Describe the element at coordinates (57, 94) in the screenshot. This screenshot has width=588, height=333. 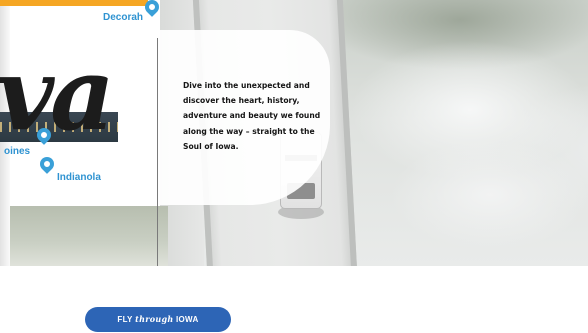
I see `iowa-wordmark-fragment: va` at that location.